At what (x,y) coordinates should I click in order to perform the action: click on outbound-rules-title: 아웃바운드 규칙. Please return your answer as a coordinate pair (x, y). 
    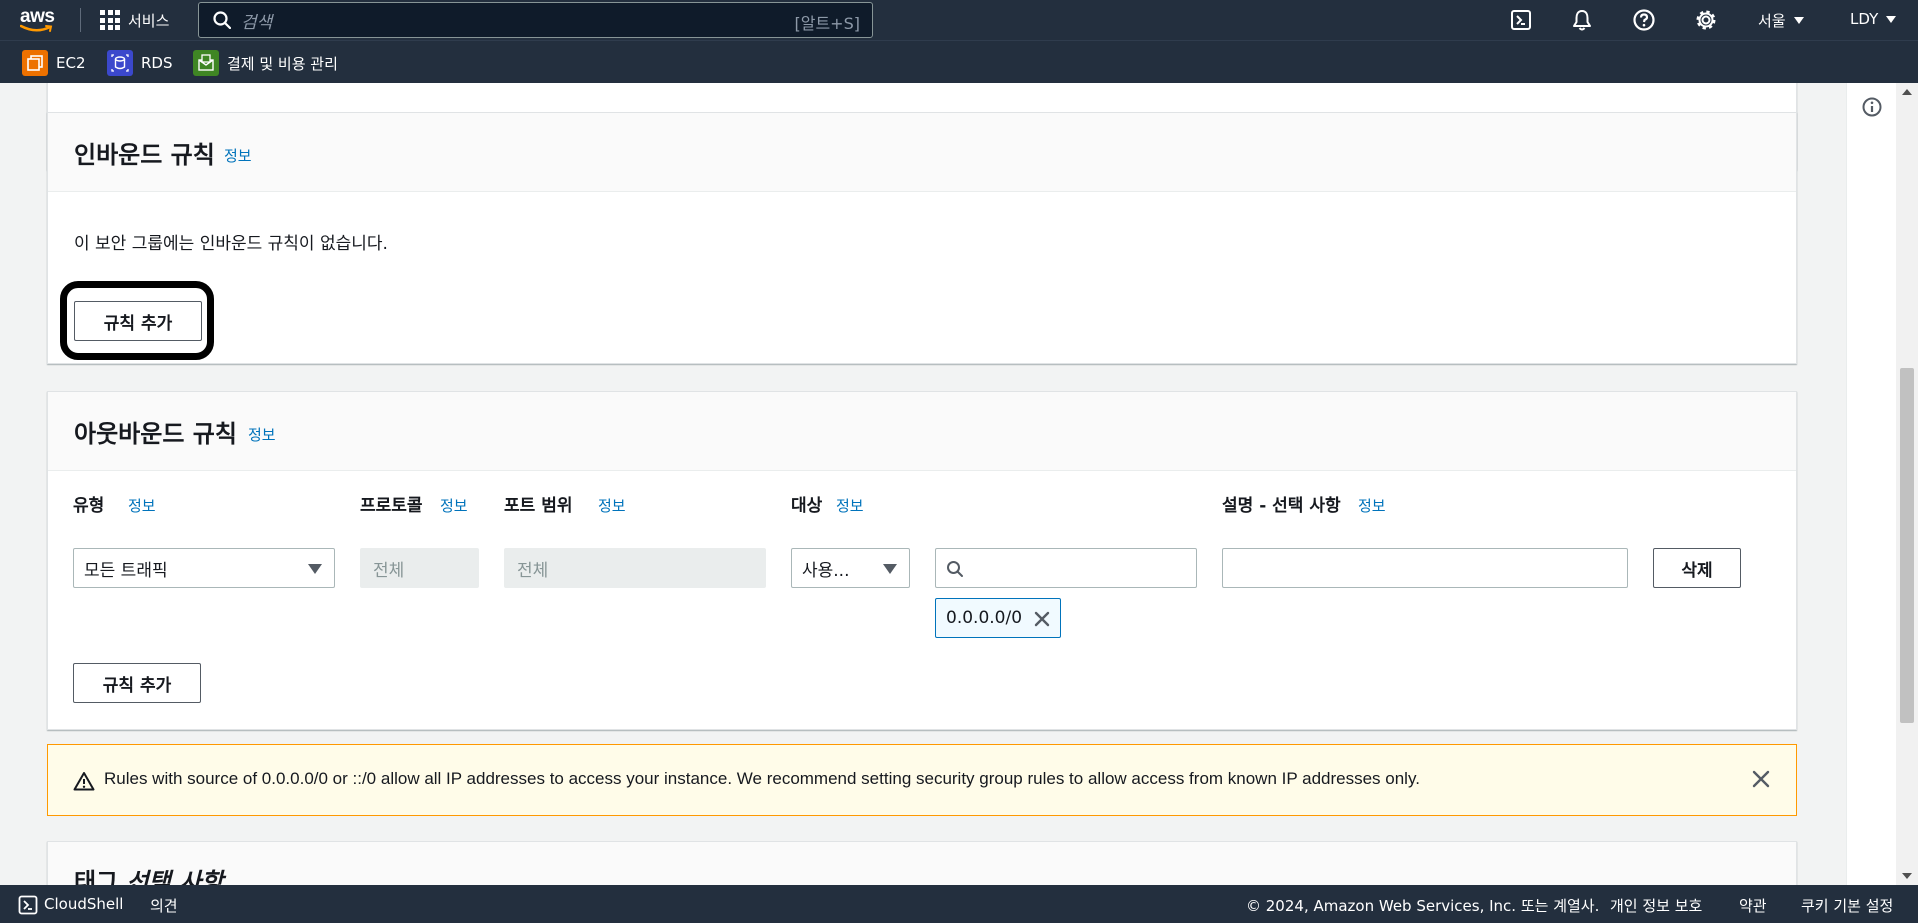
    Looking at the image, I should click on (155, 434).